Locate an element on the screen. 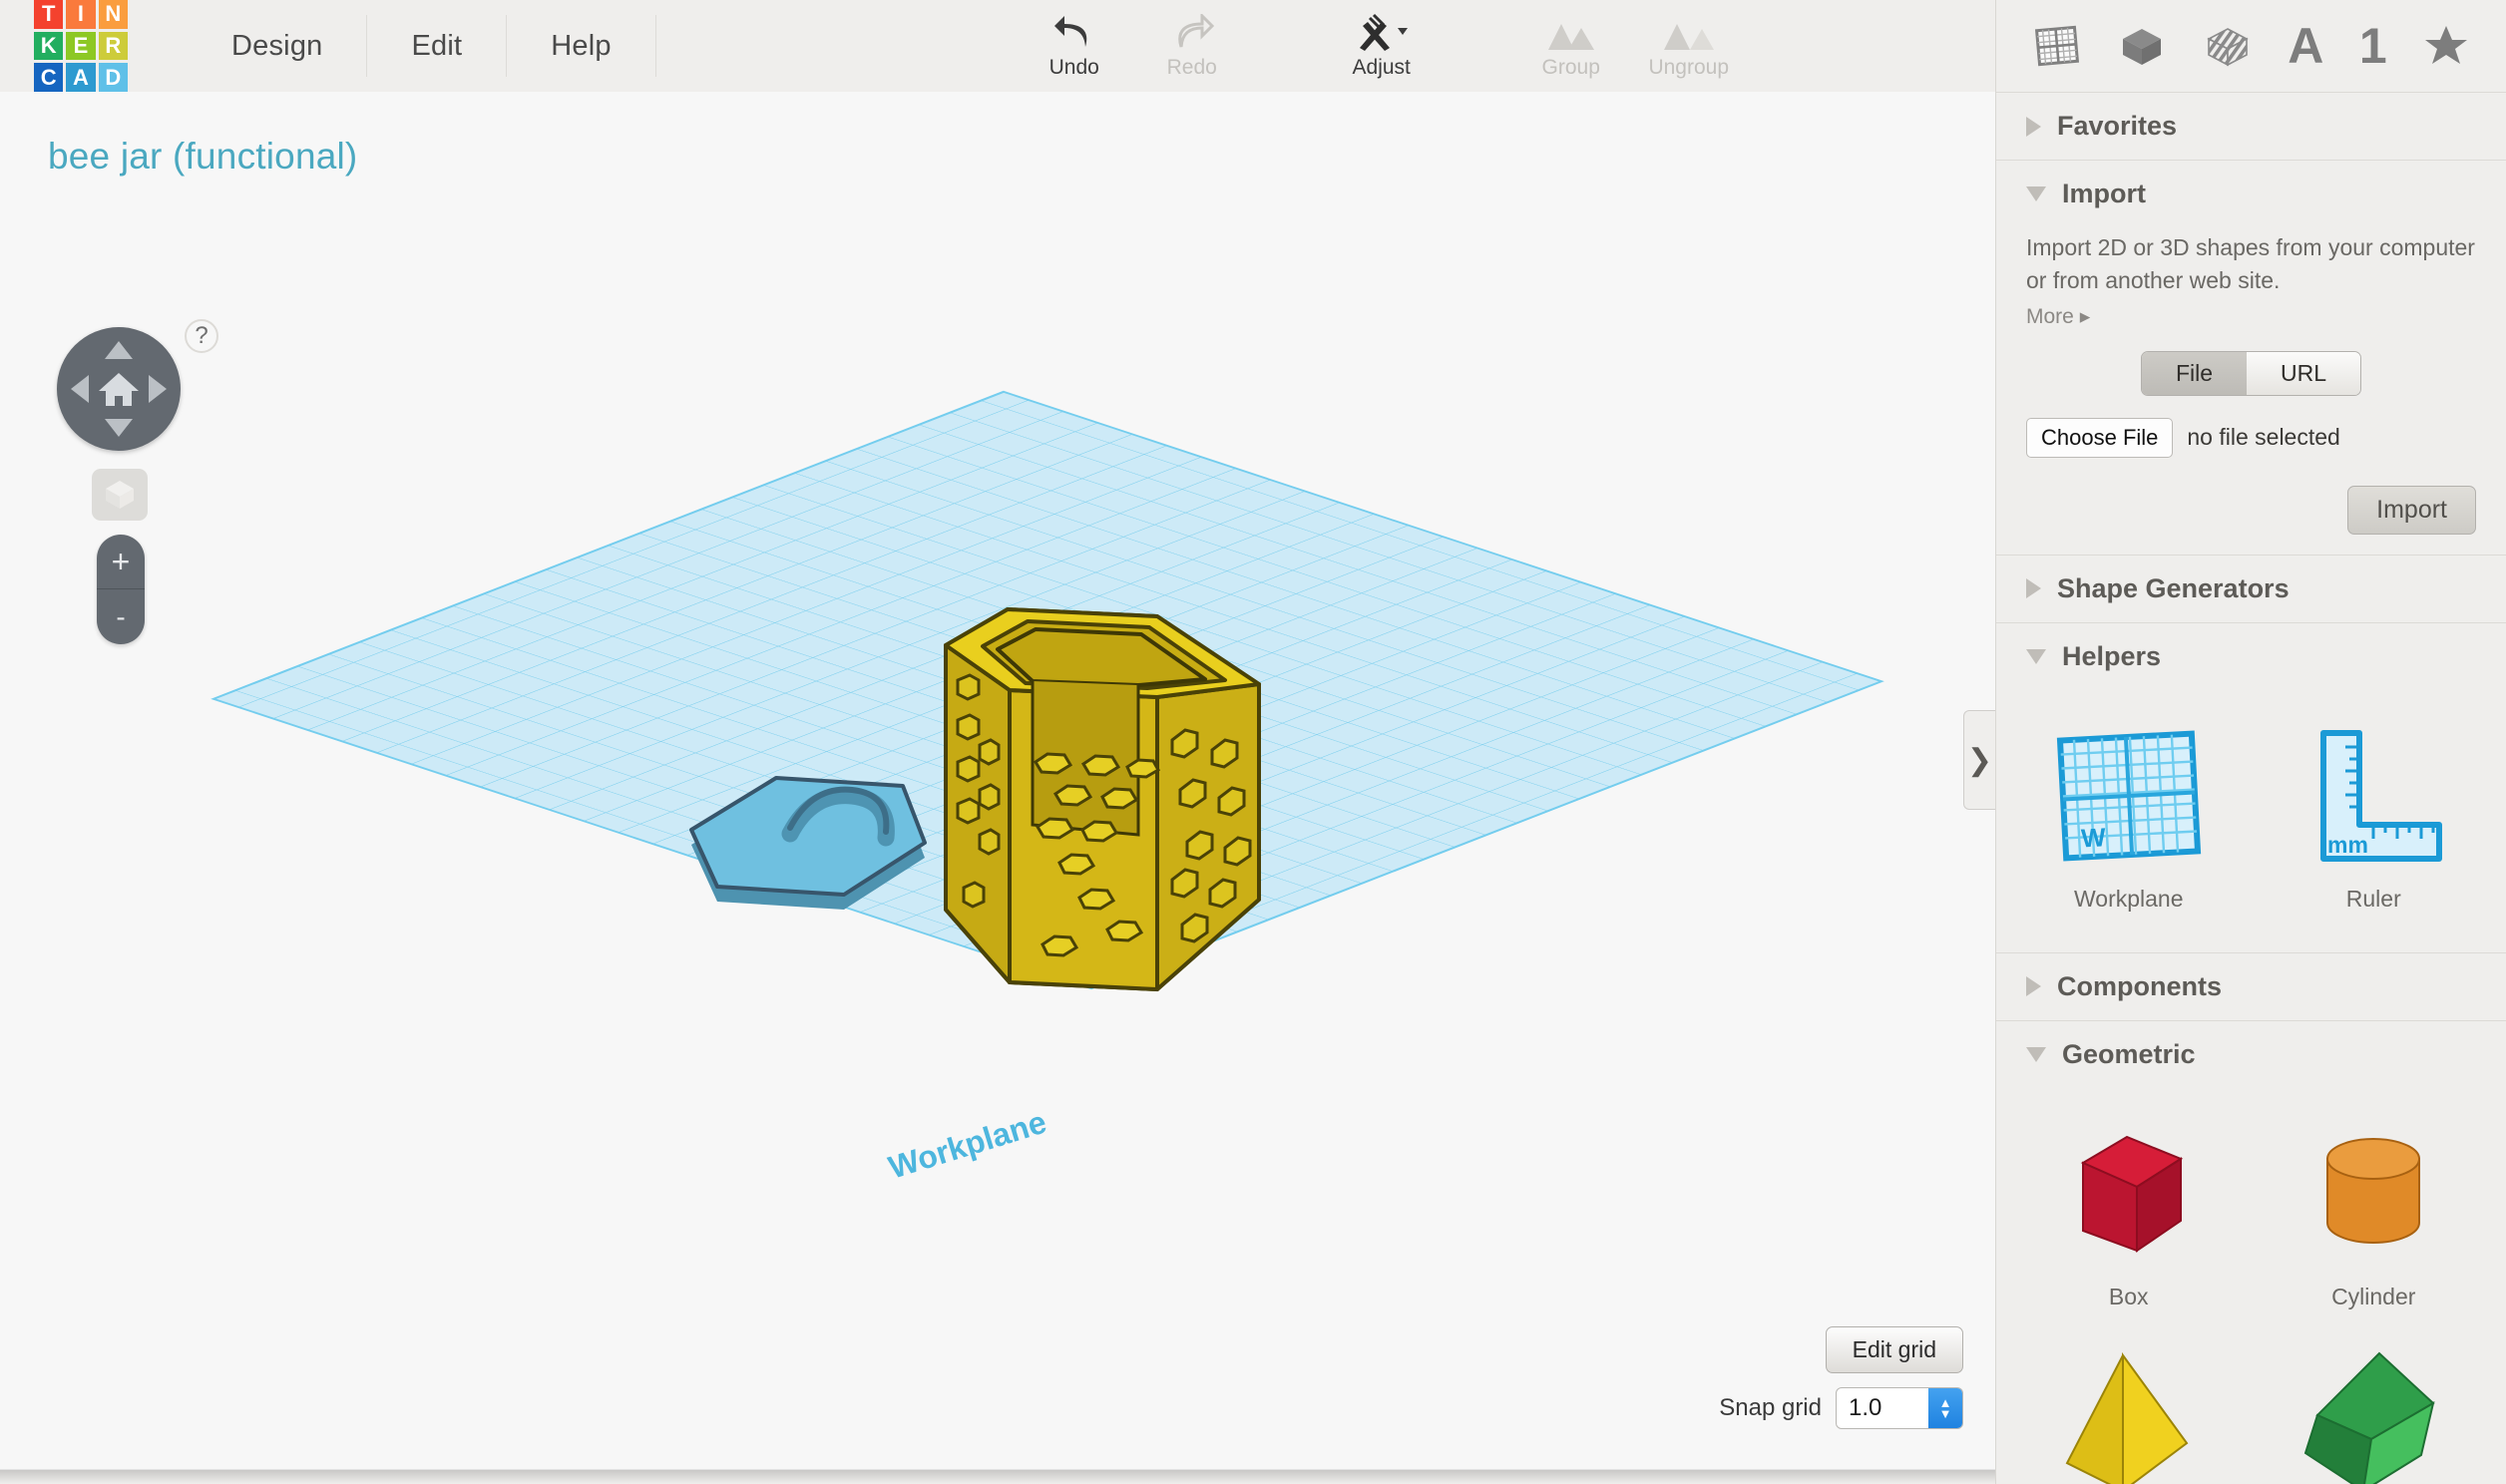  snap-grid-control: Snap grid 1.0 ▲ ▼ is located at coordinates (1841, 1408).